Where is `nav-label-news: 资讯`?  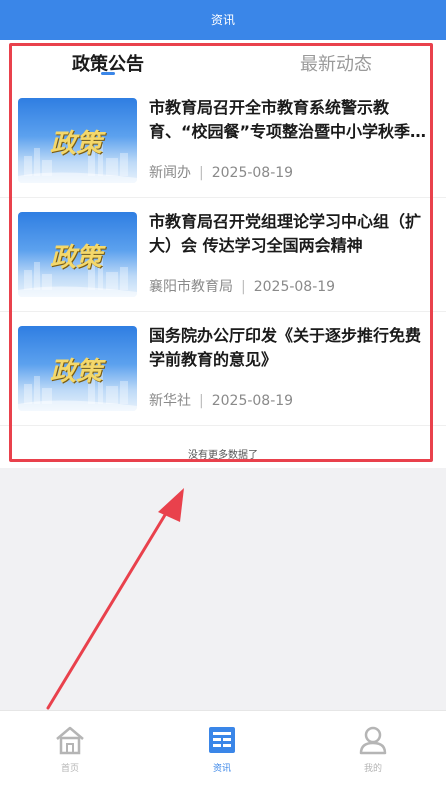
nav-label-news: 资讯 is located at coordinates (221, 769).